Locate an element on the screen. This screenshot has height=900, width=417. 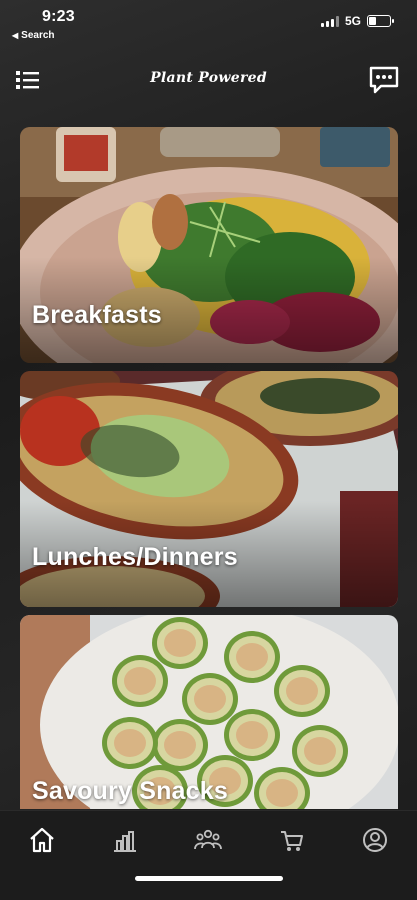
back-to-search-link: ◀ Search is located at coordinates (33, 35).